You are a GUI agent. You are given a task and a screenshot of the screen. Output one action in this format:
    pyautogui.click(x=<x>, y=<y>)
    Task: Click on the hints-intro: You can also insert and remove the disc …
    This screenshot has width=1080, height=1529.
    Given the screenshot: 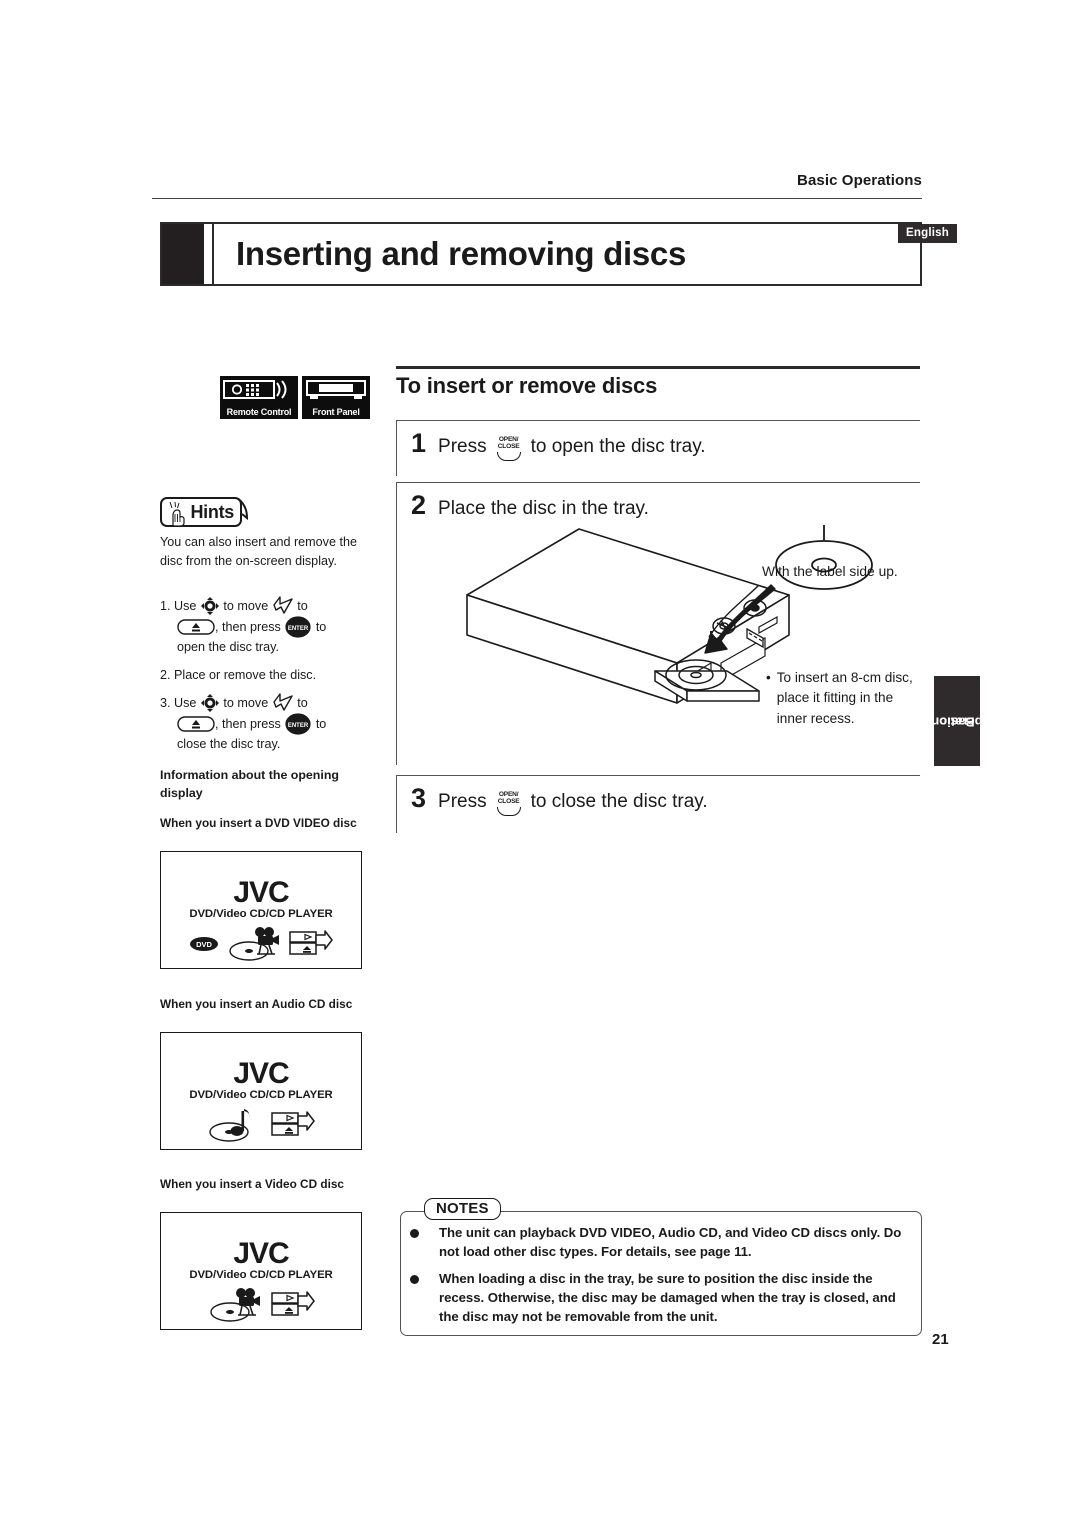 What is the action you would take?
    pyautogui.click(x=262, y=552)
    